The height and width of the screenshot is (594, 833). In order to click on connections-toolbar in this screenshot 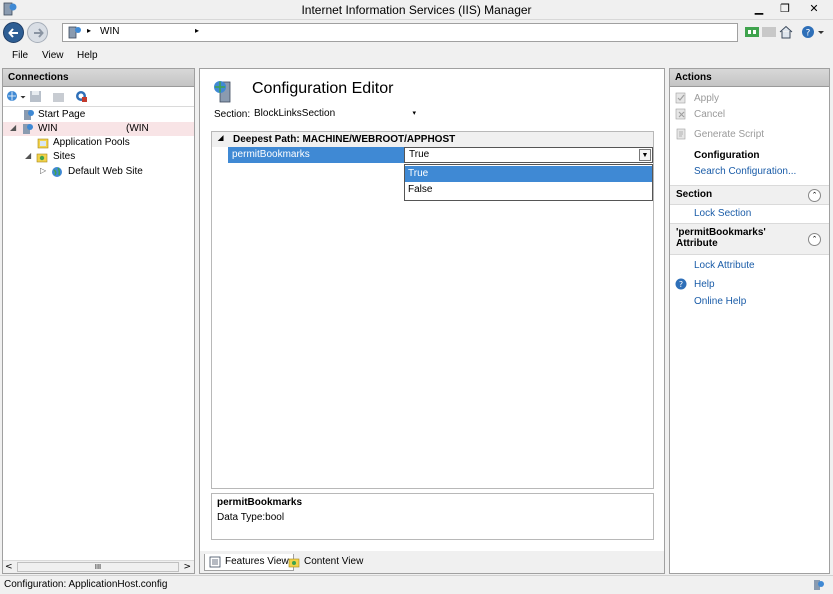, I will do `click(98, 97)`.